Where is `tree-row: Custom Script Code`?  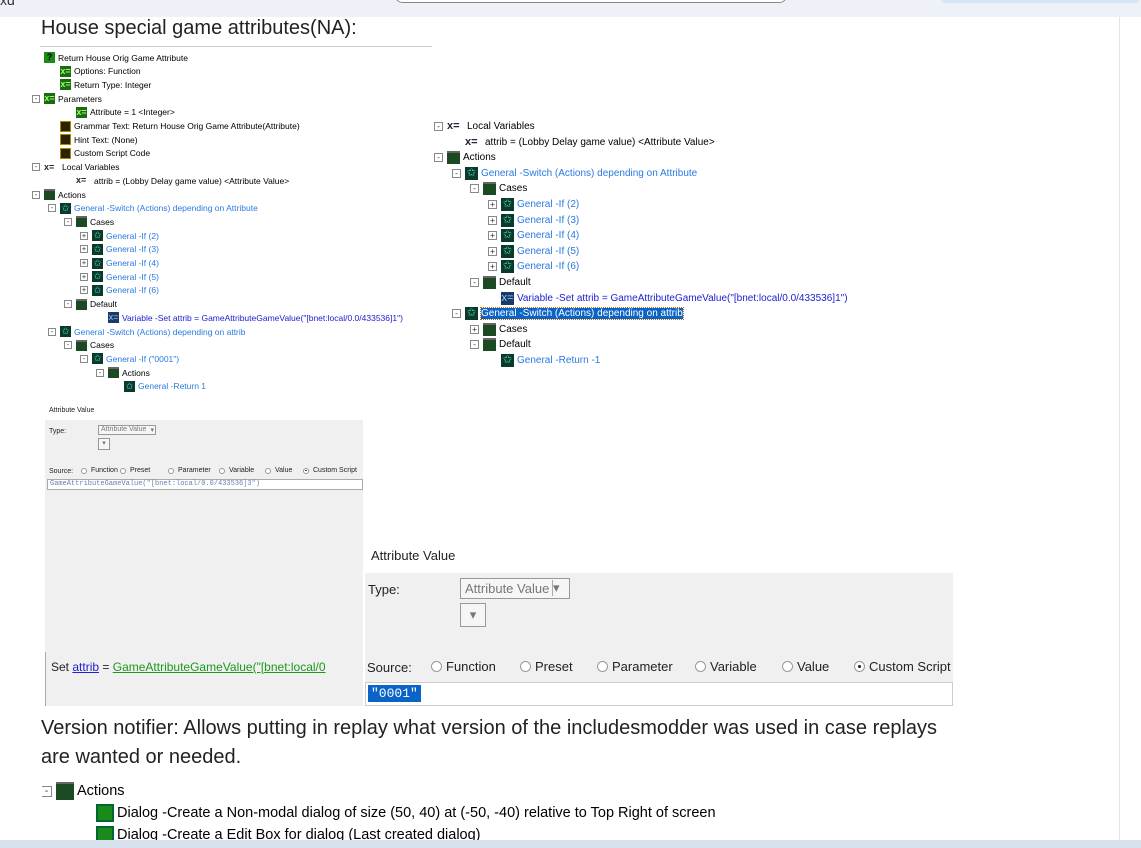 tree-row: Custom Script Code is located at coordinates (105, 153).